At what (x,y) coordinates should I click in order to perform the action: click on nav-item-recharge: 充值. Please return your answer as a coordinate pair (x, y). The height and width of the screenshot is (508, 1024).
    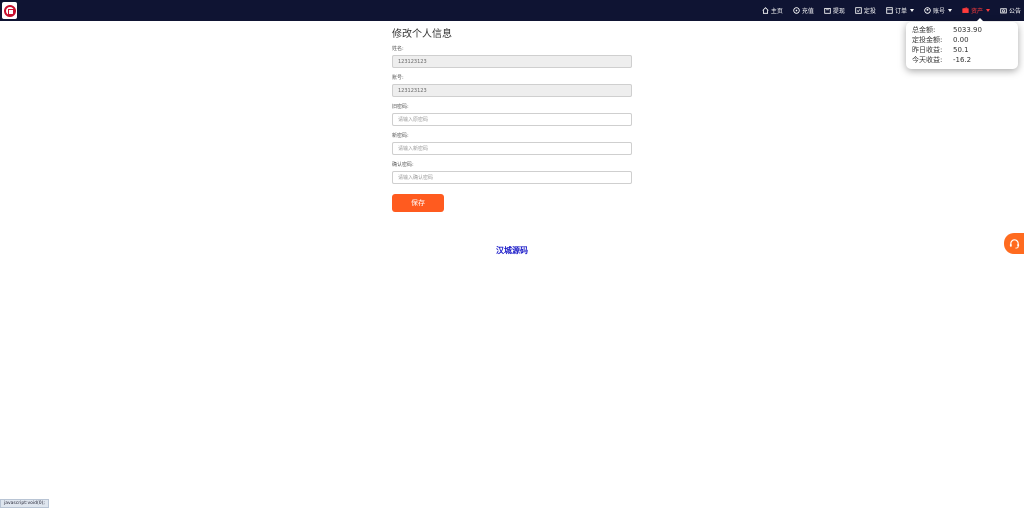
    Looking at the image, I should click on (803, 10).